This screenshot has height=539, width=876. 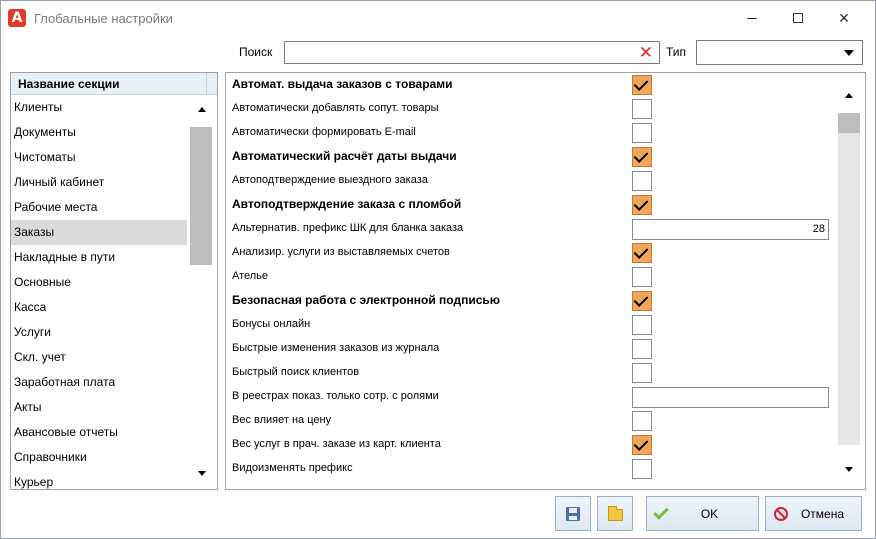 I want to click on sections-scrollbar, so click(x=202, y=292).